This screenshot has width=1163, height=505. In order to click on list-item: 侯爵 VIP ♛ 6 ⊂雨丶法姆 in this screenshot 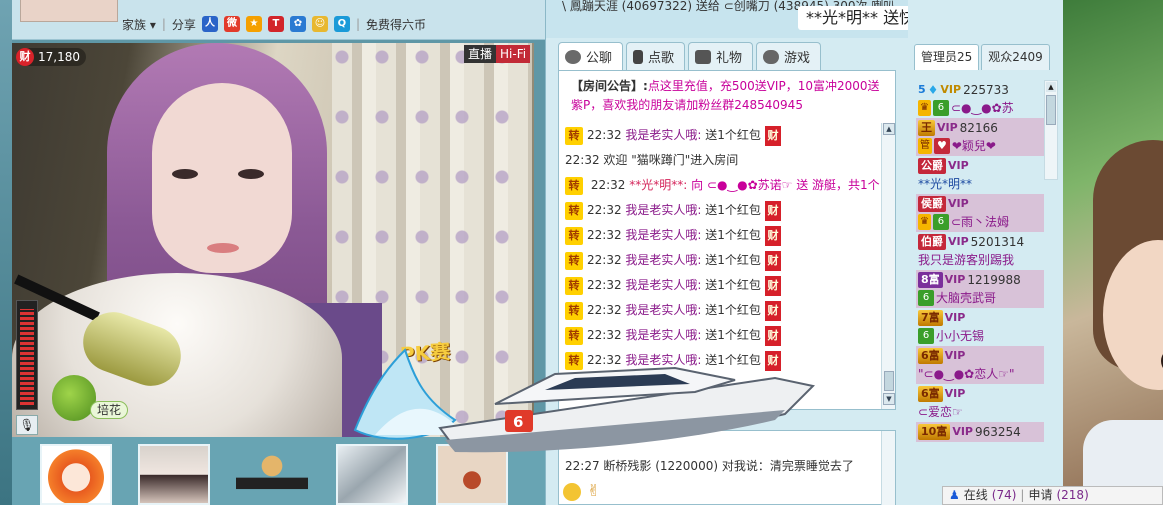, I will do `click(980, 213)`.